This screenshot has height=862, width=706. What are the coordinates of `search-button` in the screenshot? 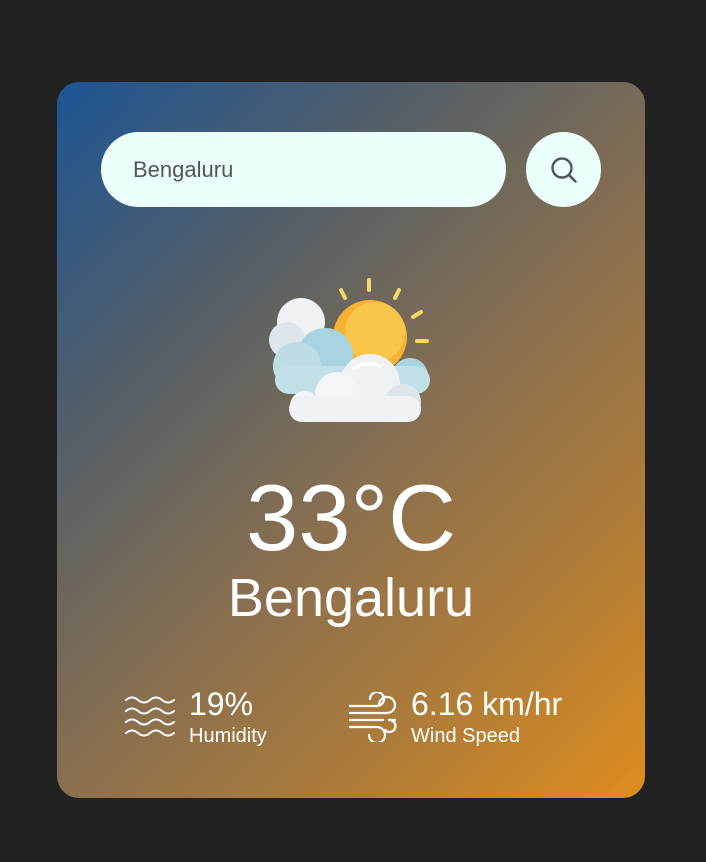 It's located at (563, 169).